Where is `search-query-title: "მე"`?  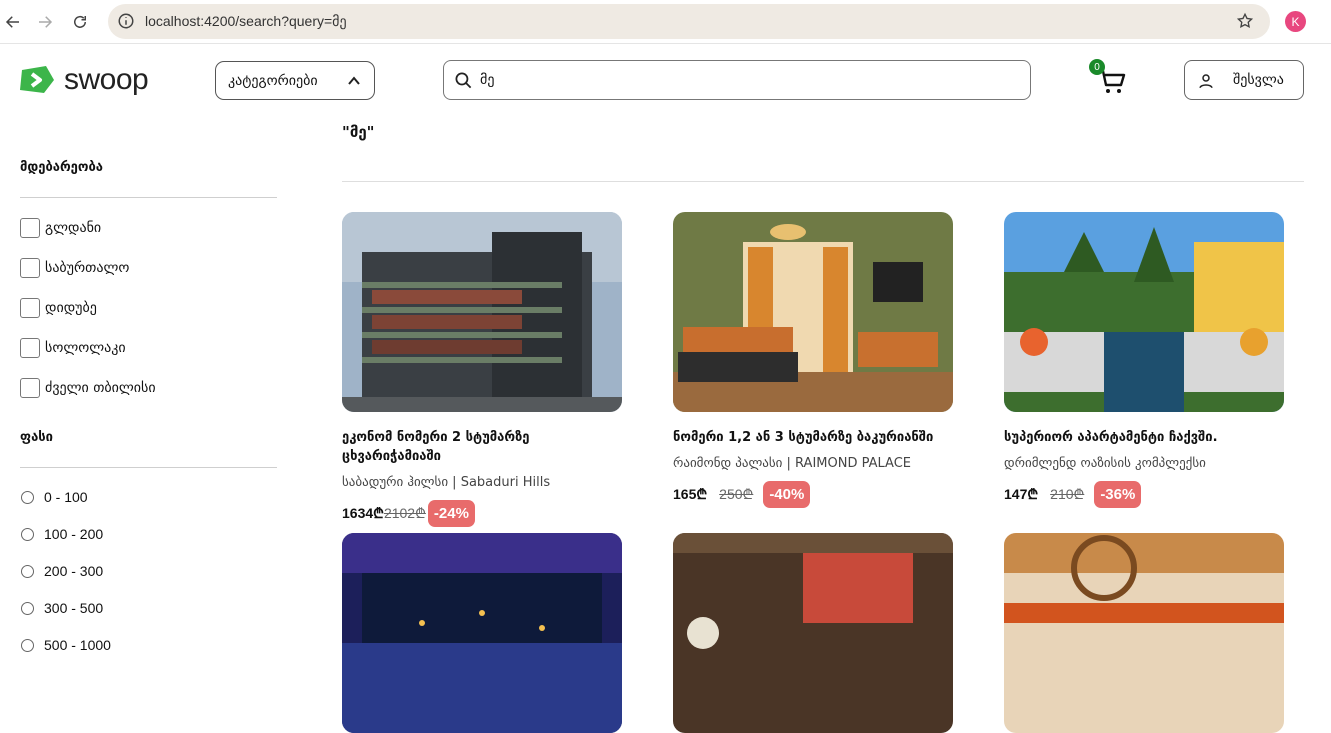
search-query-title: "მე" is located at coordinates (358, 132).